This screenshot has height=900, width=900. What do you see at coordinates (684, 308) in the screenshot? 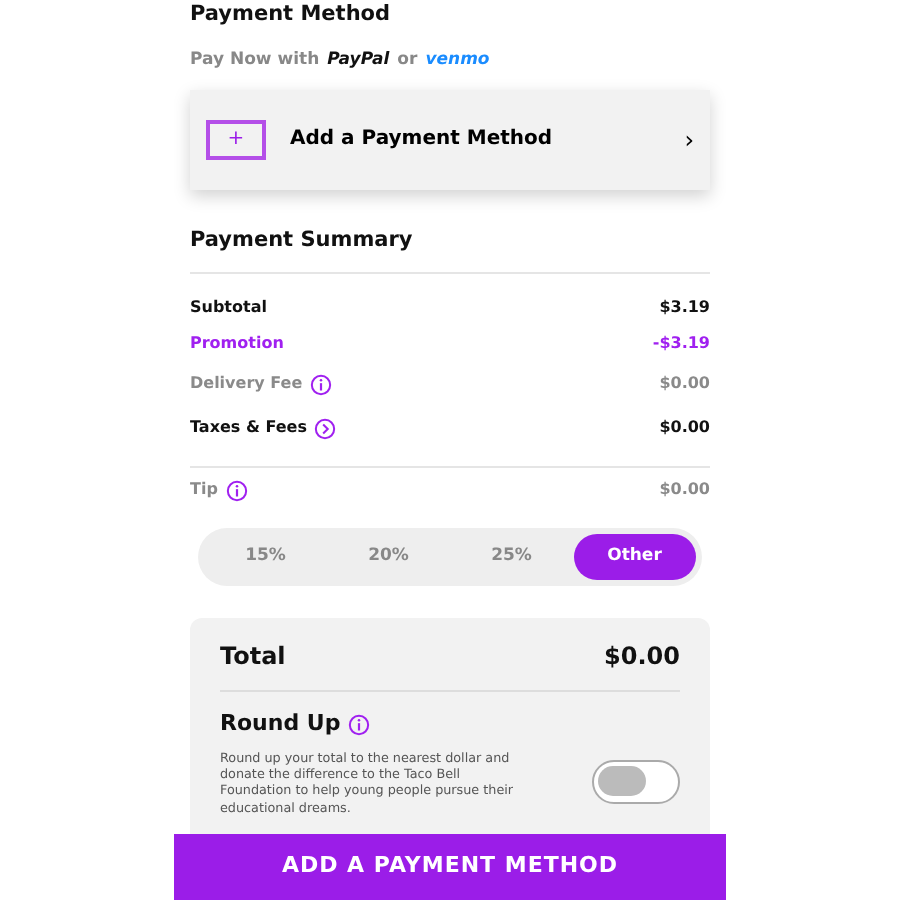
I see `summary-value: $3.19` at bounding box center [684, 308].